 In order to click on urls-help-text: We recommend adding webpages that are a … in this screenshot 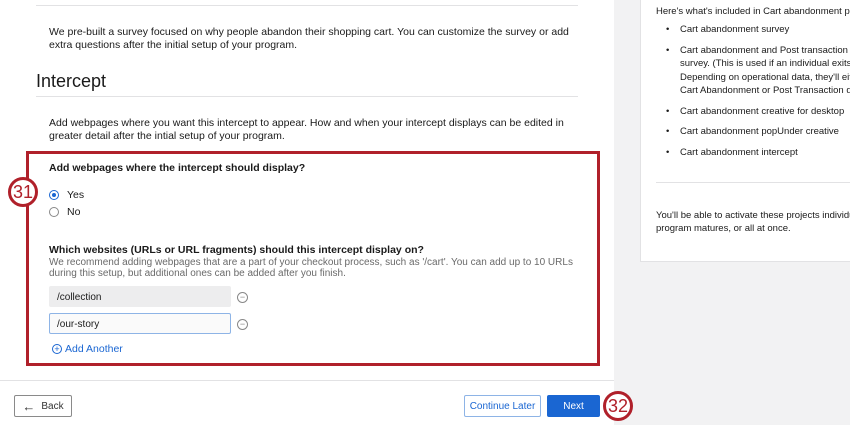, I will do `click(311, 268)`.